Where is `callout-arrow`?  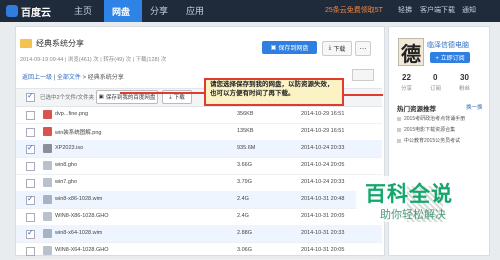 callout-arrow is located at coordinates (162, 93).